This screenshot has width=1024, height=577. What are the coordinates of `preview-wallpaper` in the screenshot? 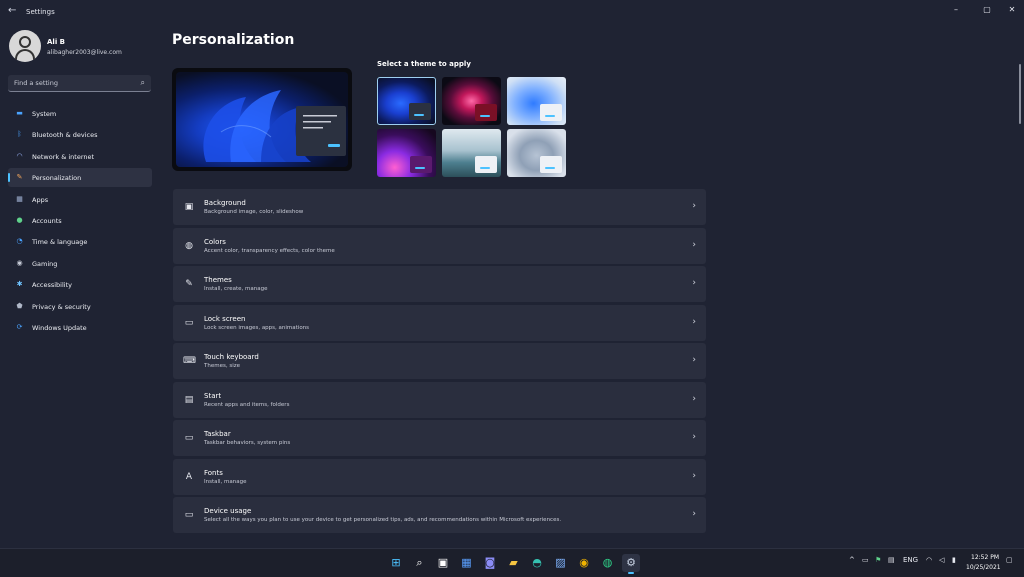 It's located at (262, 119).